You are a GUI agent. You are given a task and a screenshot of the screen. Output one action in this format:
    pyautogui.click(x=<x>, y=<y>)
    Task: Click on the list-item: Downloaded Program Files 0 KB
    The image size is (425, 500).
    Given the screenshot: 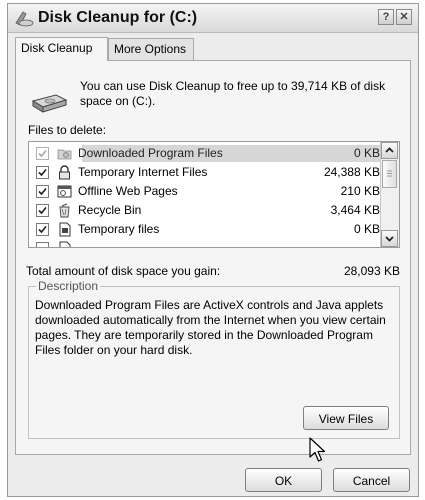 What is the action you would take?
    pyautogui.click(x=205, y=153)
    